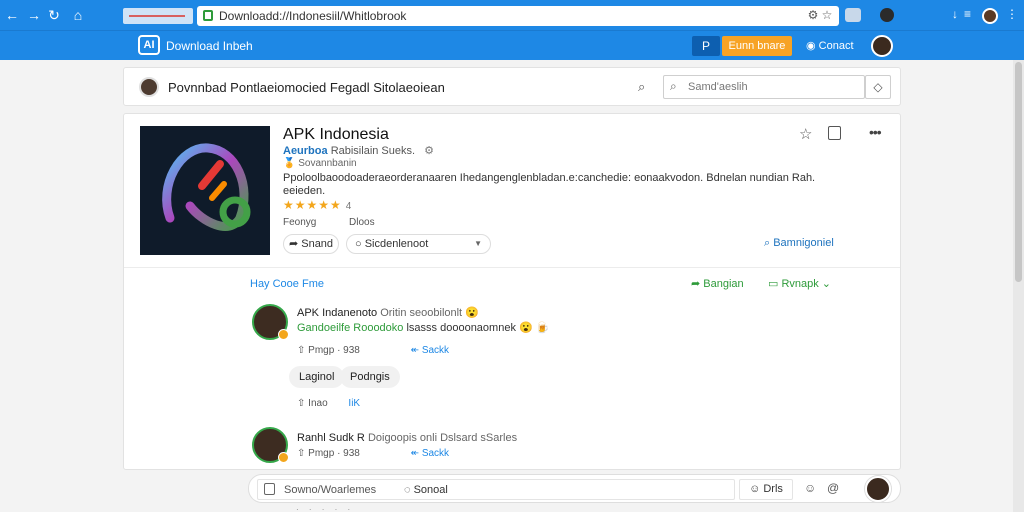 This screenshot has width=1024, height=512. What do you see at coordinates (834, 133) in the screenshot?
I see `share-box-icon` at bounding box center [834, 133].